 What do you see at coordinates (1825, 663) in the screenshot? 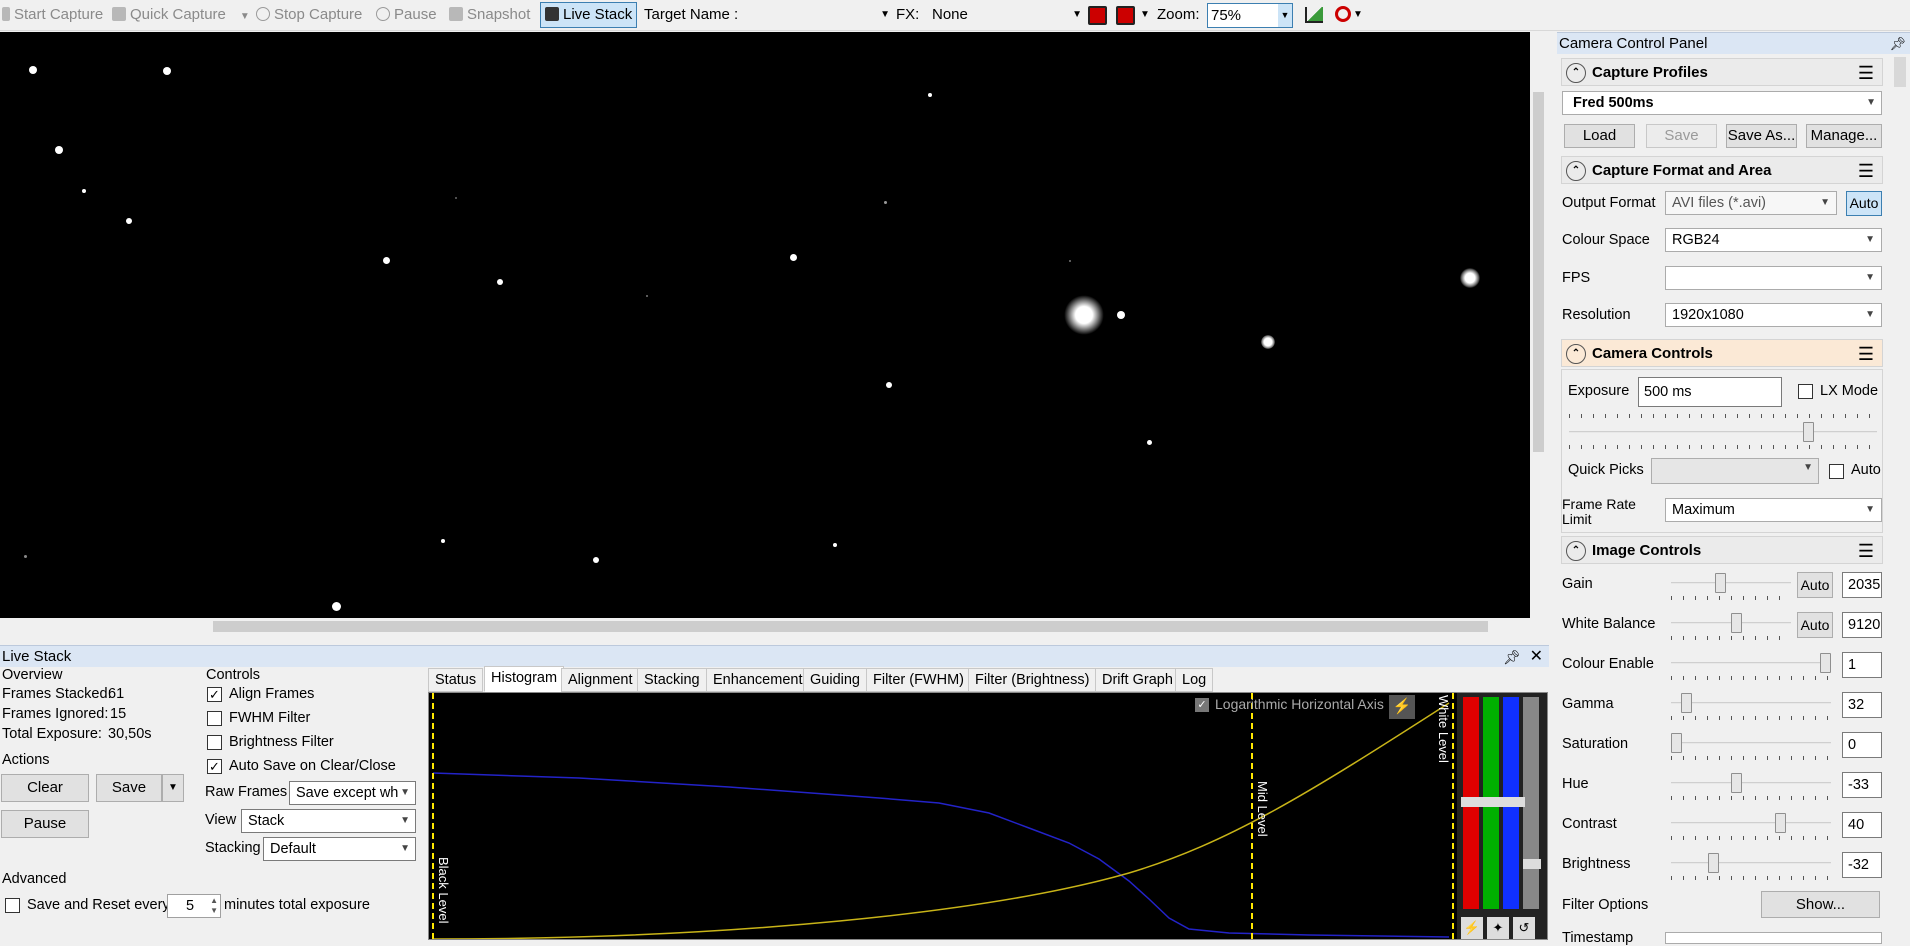
I see `colour-enable-slider-thumb` at bounding box center [1825, 663].